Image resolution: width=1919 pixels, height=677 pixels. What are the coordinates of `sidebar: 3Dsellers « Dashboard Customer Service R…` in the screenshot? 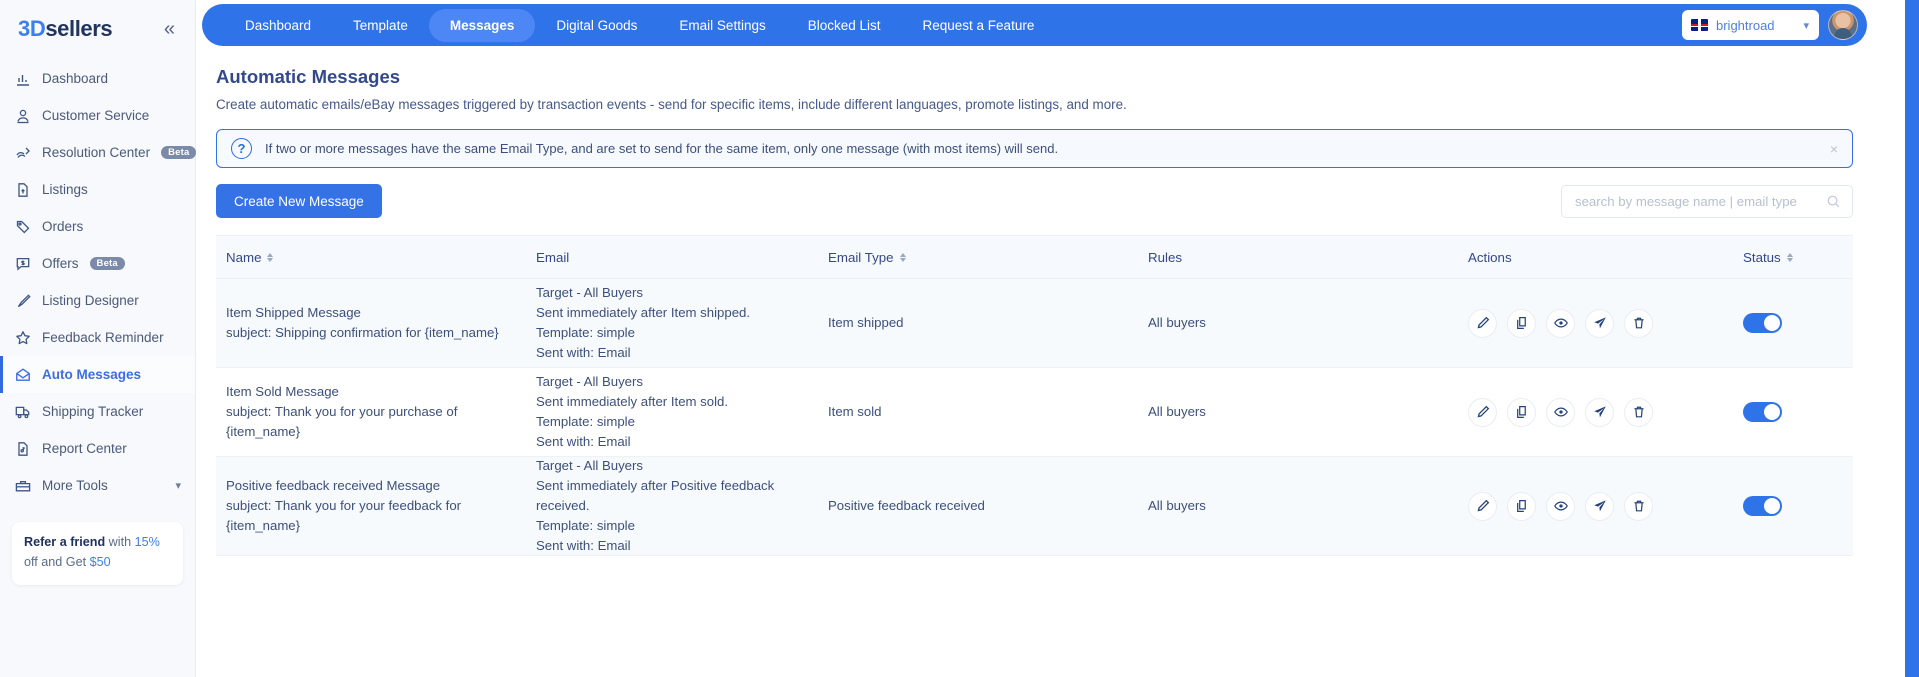 It's located at (98, 338).